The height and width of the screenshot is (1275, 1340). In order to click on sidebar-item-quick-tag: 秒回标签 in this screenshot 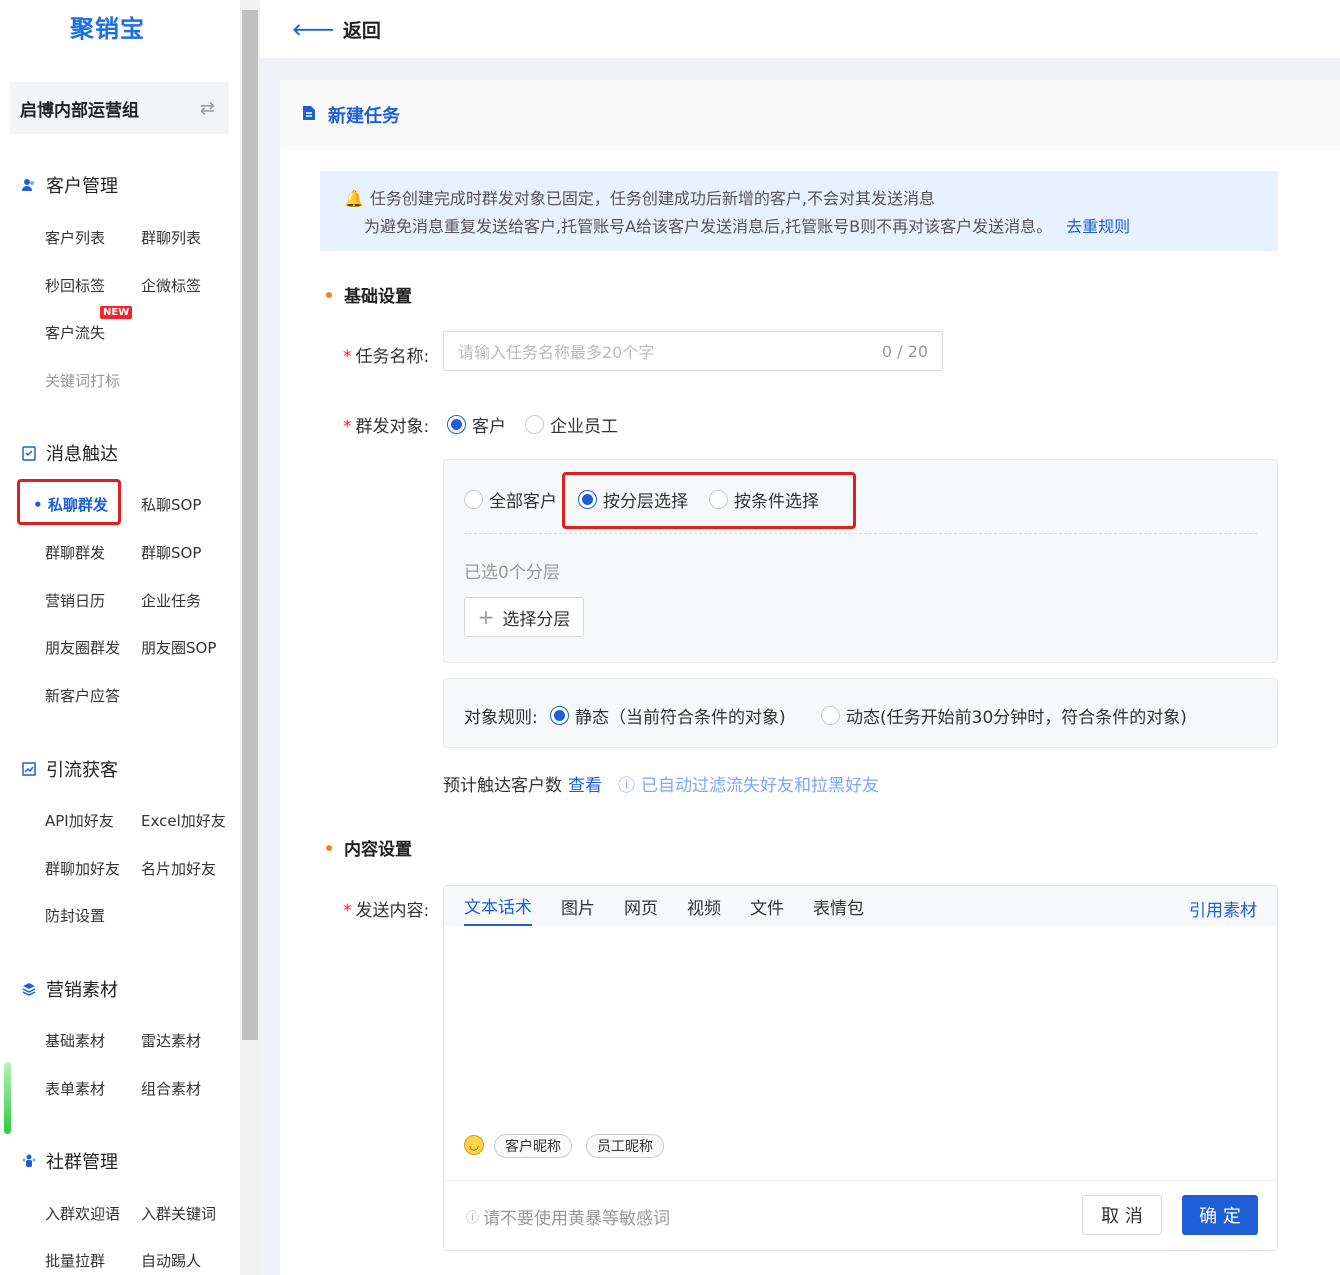, I will do `click(75, 285)`.